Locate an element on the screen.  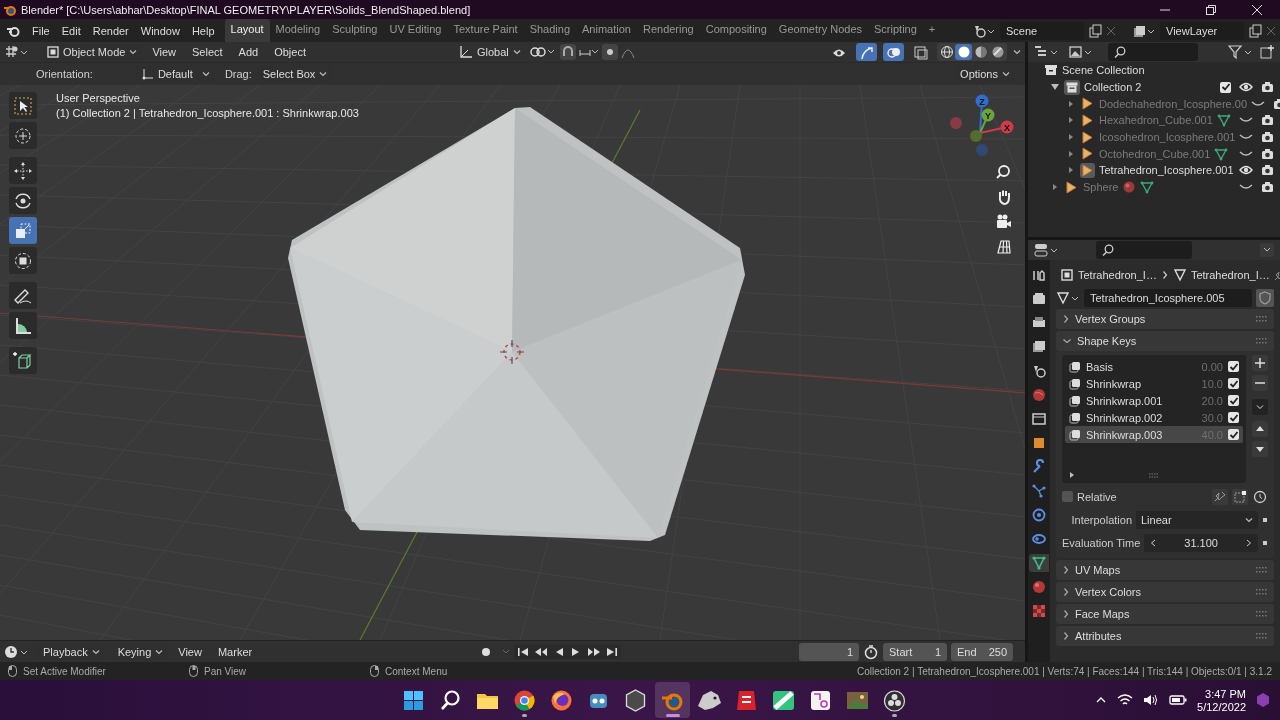
outliner-item: Scene Collection is located at coordinates (1103, 70).